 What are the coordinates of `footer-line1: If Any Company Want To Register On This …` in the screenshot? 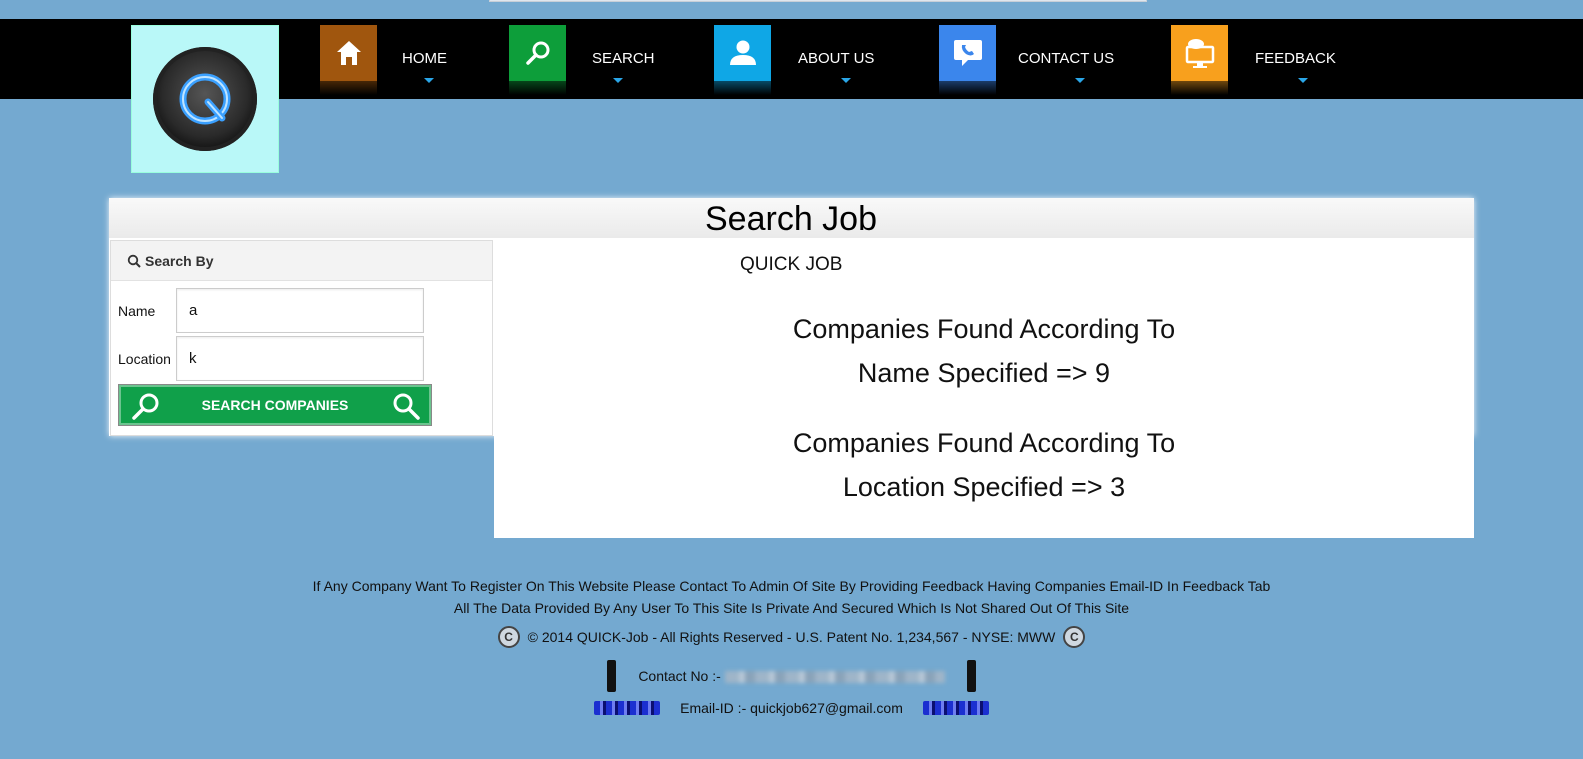 It's located at (791, 586).